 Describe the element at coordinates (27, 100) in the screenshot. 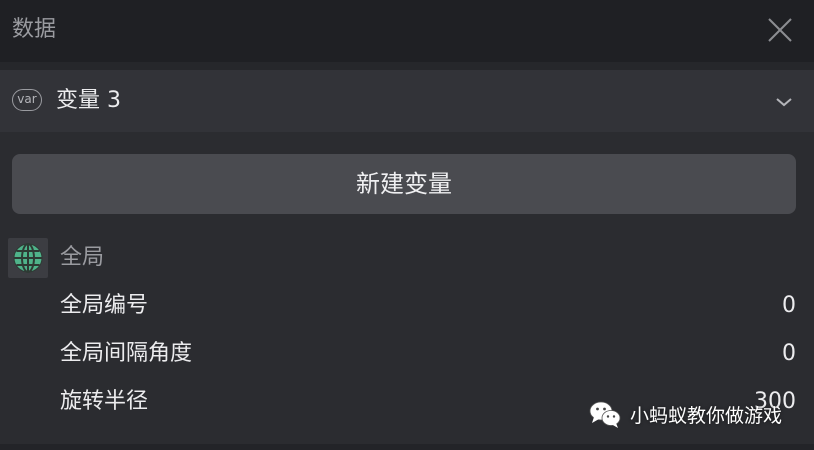

I see `var-icon: var` at that location.